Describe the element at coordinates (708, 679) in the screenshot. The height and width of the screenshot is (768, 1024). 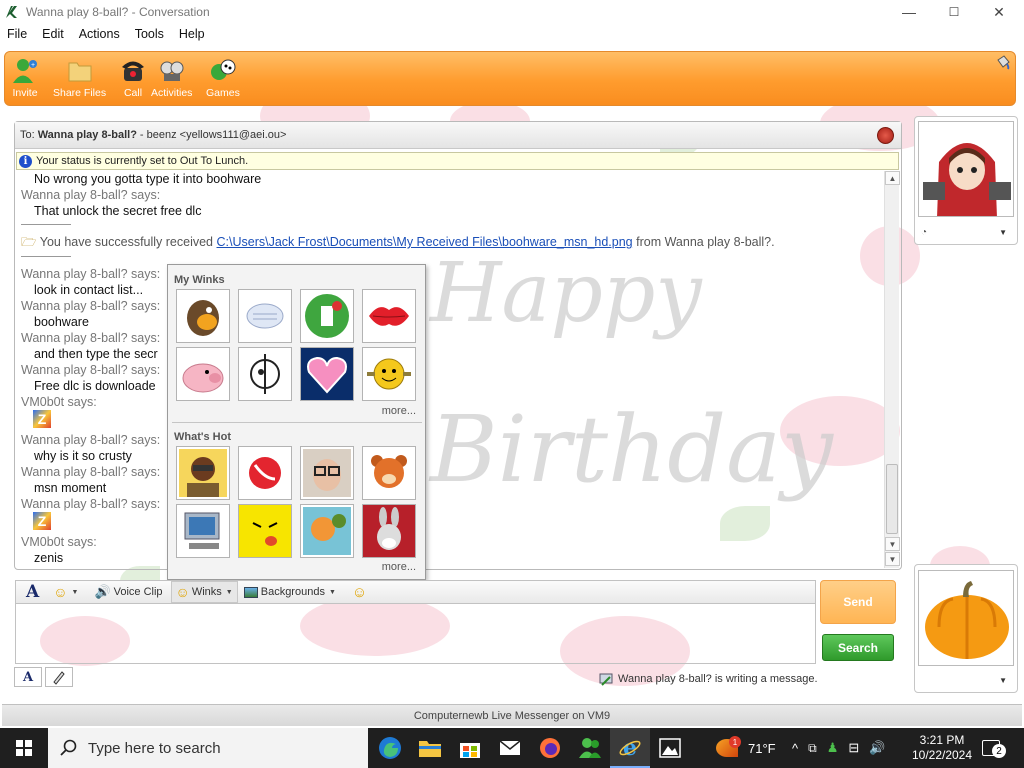
I see `typing-indicator: Wanna play 8-ball? is writing a message.` at that location.